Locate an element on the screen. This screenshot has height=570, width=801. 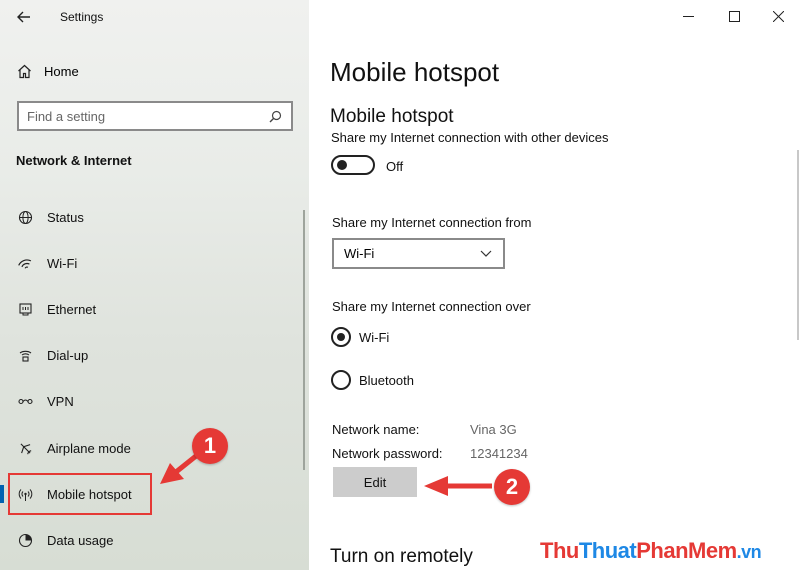
dialup-icon is located at coordinates (25, 355).